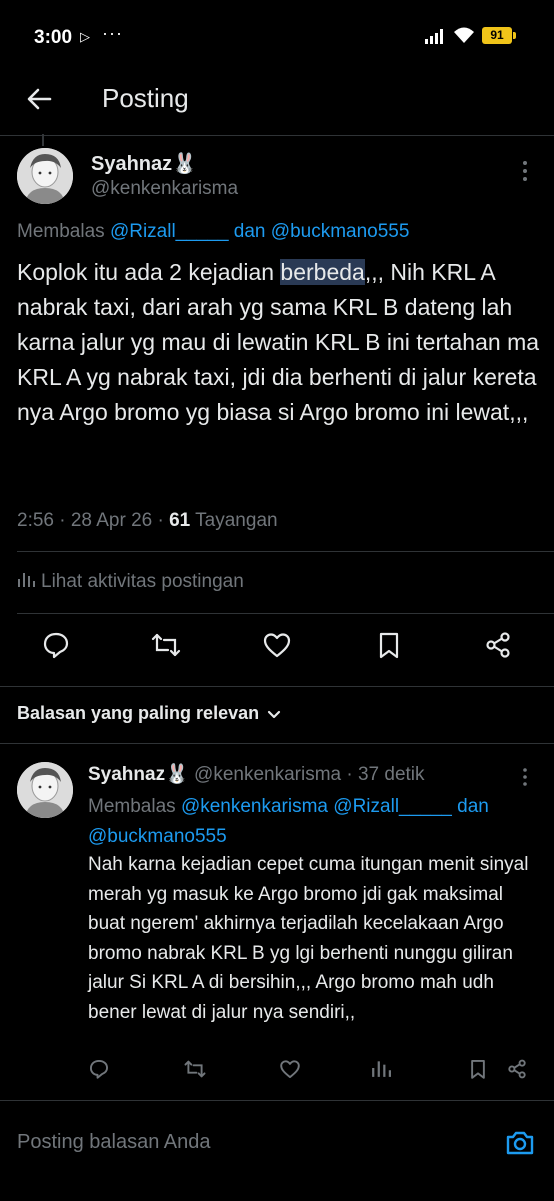  I want to click on replying-to: Membalas @Rizall_____ dan @buckmano555, so click(213, 232).